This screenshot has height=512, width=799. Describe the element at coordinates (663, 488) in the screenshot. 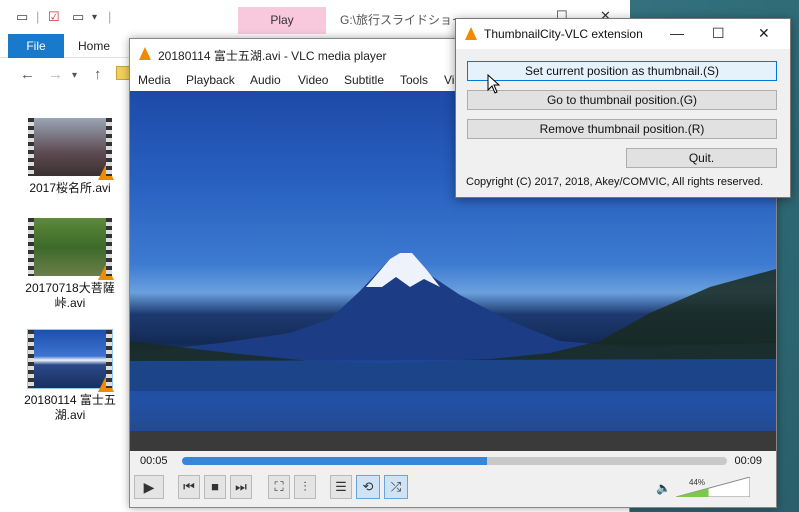

I see `speaker-icon: 🔈` at that location.